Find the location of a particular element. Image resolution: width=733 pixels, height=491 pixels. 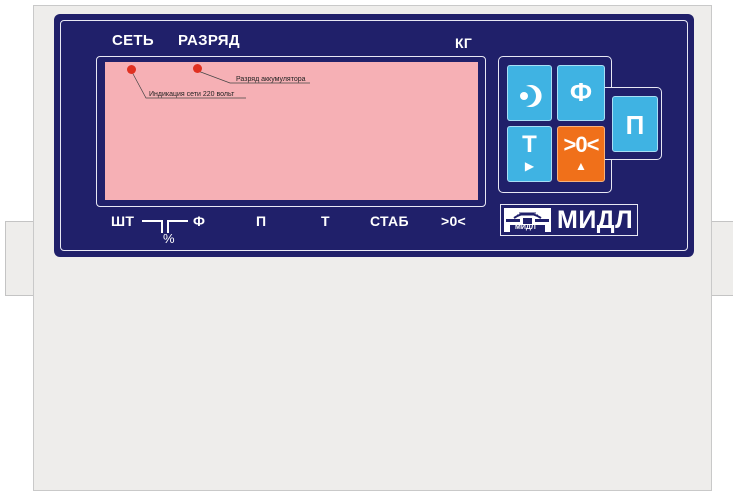

left-mount-bracket is located at coordinates (20, 258).